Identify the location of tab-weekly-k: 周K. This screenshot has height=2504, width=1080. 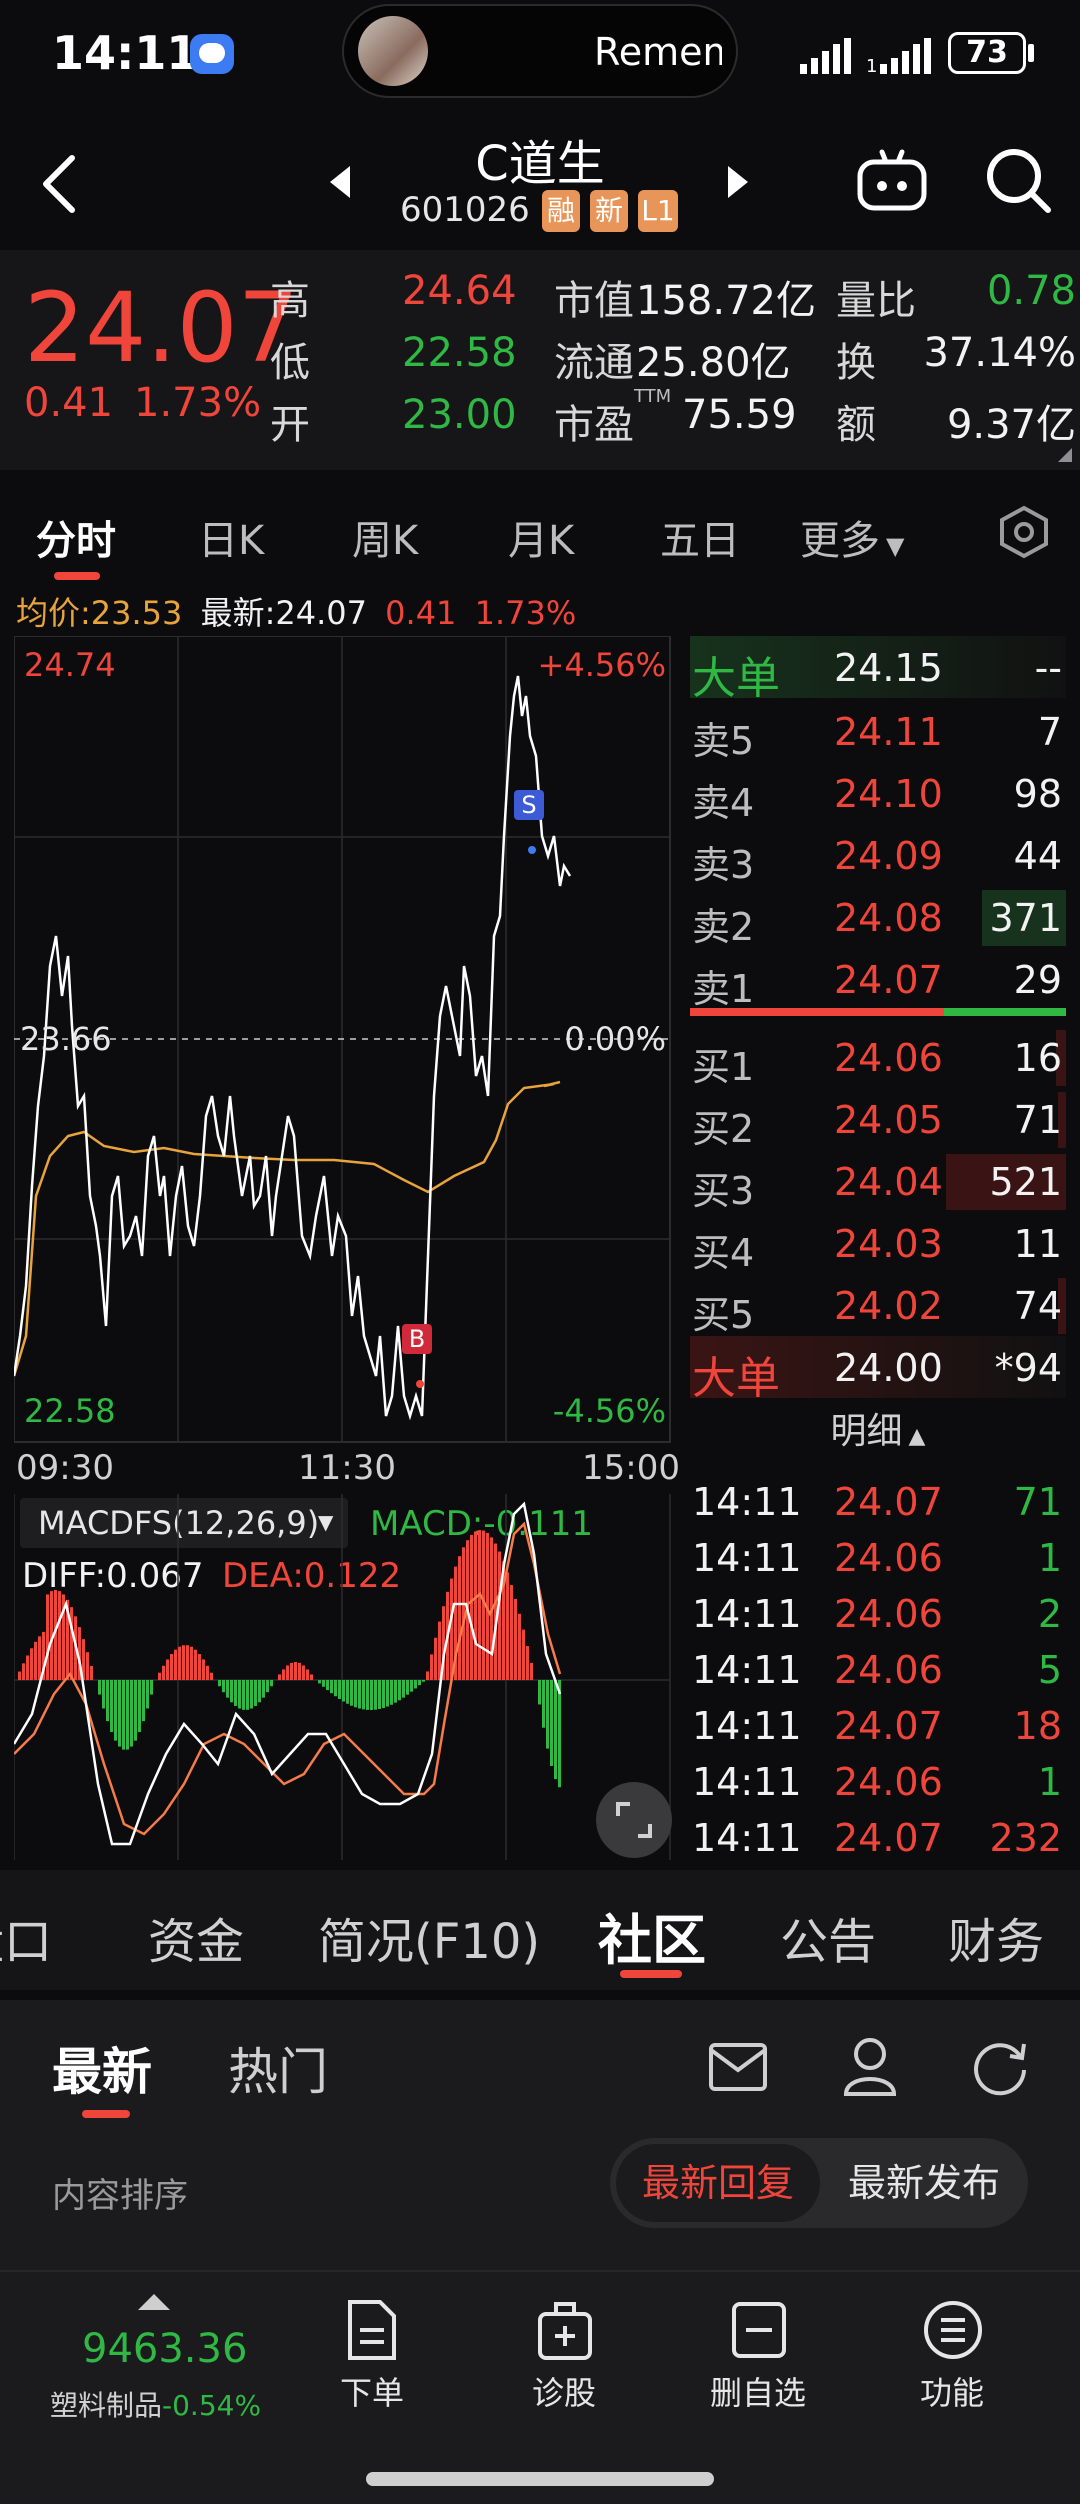
(385, 537).